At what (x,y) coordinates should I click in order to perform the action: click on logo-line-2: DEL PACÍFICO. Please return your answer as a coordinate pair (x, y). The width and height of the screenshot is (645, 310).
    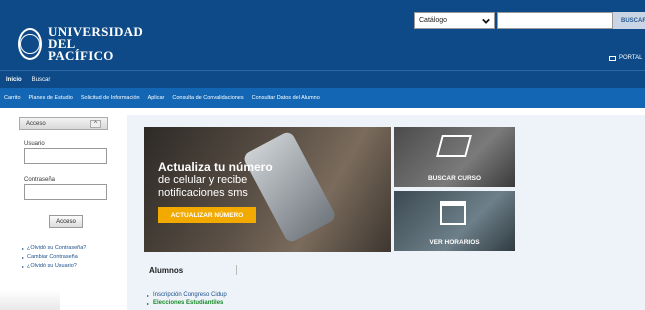
    Looking at the image, I should click on (81, 49).